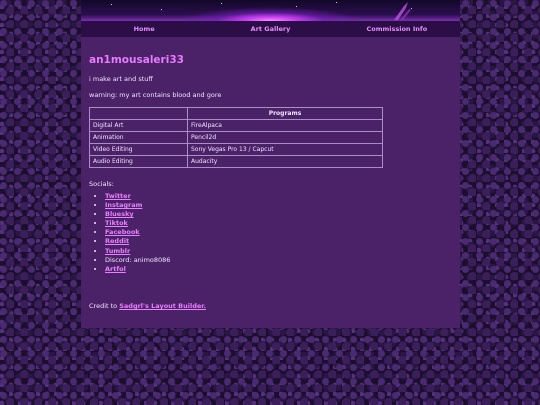  I want to click on main-nav: Home Art Gallery Commission Info, so click(270, 29).